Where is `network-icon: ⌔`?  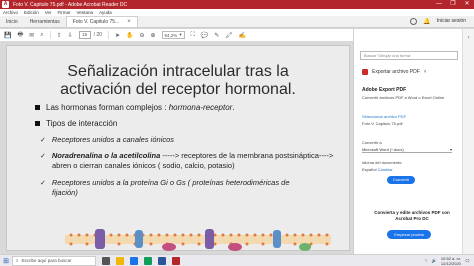
network-icon: ⌔ is located at coordinates (426, 261).